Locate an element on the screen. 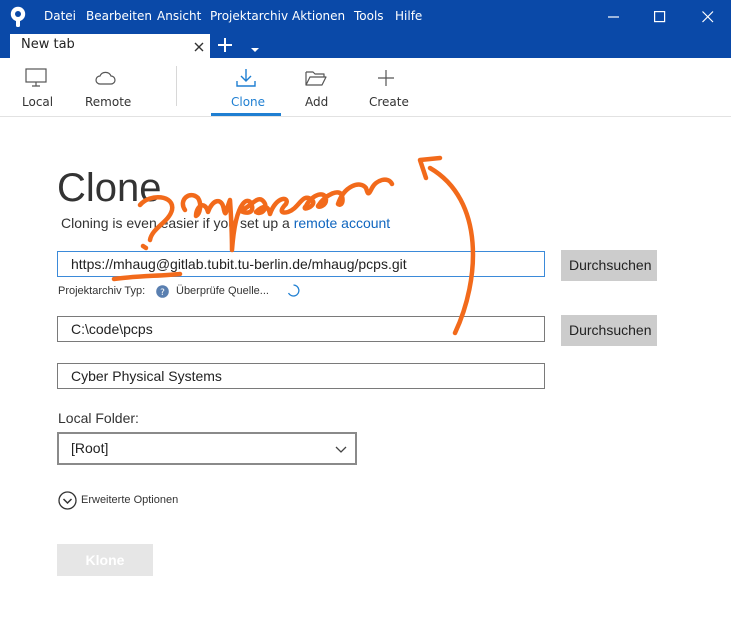 The image size is (731, 626). local-folder-value: [Root] is located at coordinates (90, 448).